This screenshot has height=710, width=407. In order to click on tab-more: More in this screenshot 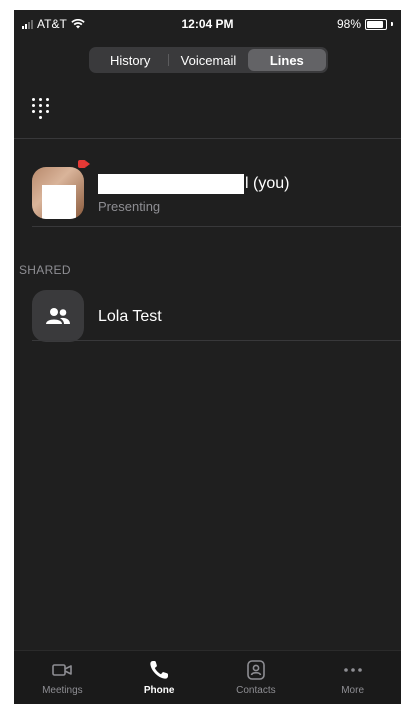, I will do `click(352, 677)`.